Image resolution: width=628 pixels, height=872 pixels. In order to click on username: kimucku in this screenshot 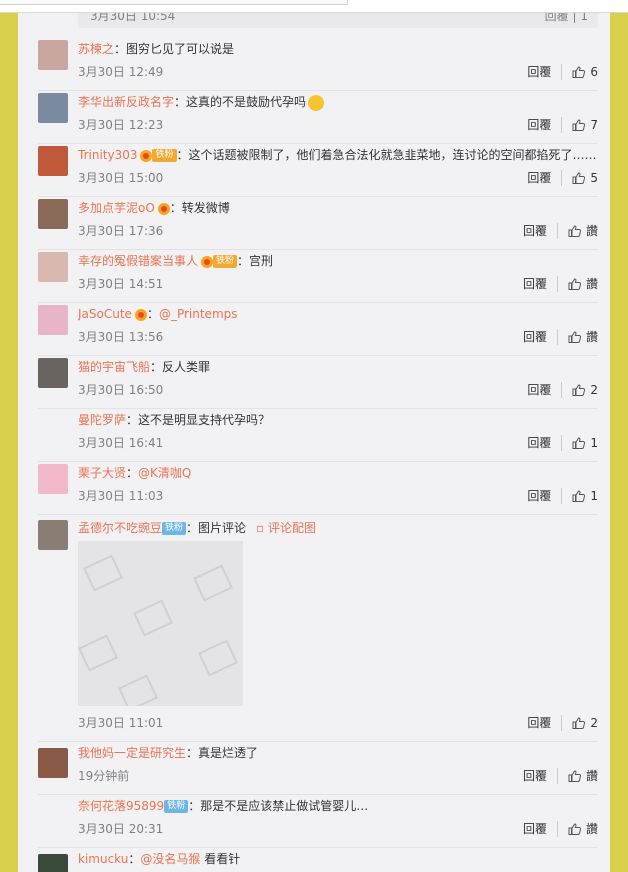, I will do `click(103, 859)`.